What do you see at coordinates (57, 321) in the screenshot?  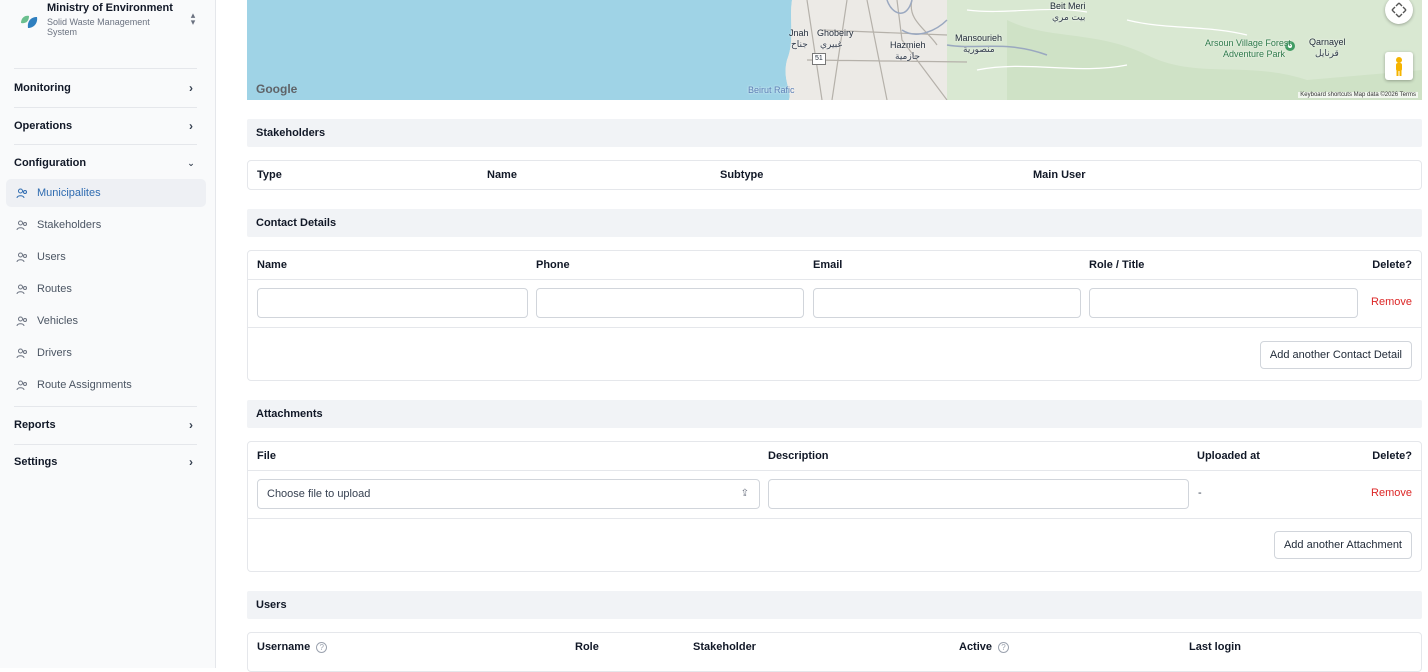 I see `sidebar-item-label: Vehicles` at bounding box center [57, 321].